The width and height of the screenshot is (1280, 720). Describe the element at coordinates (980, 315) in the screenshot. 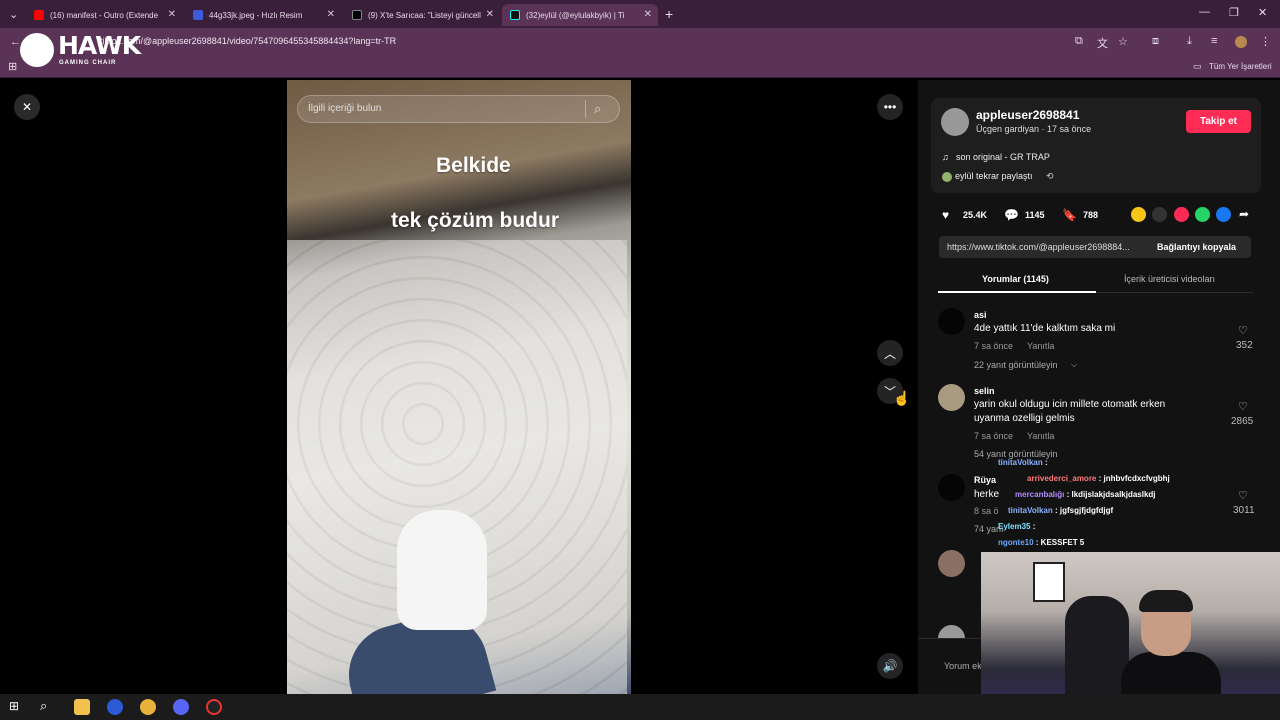

I see `comment-user: asi` at that location.